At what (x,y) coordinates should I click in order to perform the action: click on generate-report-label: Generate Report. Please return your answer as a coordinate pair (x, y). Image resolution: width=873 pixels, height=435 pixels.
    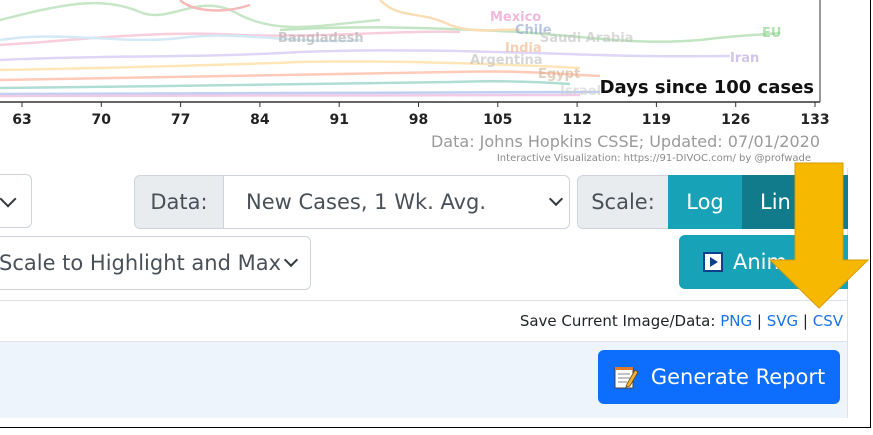
    Looking at the image, I should click on (738, 377).